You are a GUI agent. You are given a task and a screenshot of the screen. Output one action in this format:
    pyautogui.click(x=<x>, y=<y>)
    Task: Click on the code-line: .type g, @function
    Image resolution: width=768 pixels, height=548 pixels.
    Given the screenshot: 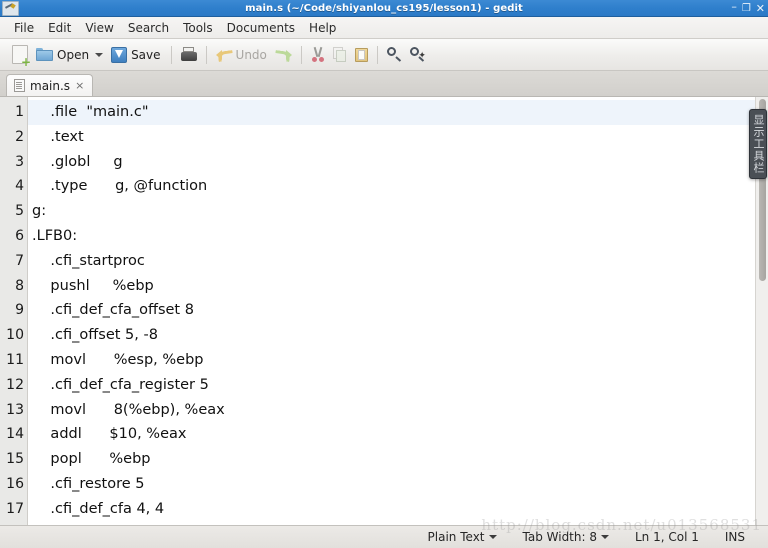 What is the action you would take?
    pyautogui.click(x=391, y=186)
    